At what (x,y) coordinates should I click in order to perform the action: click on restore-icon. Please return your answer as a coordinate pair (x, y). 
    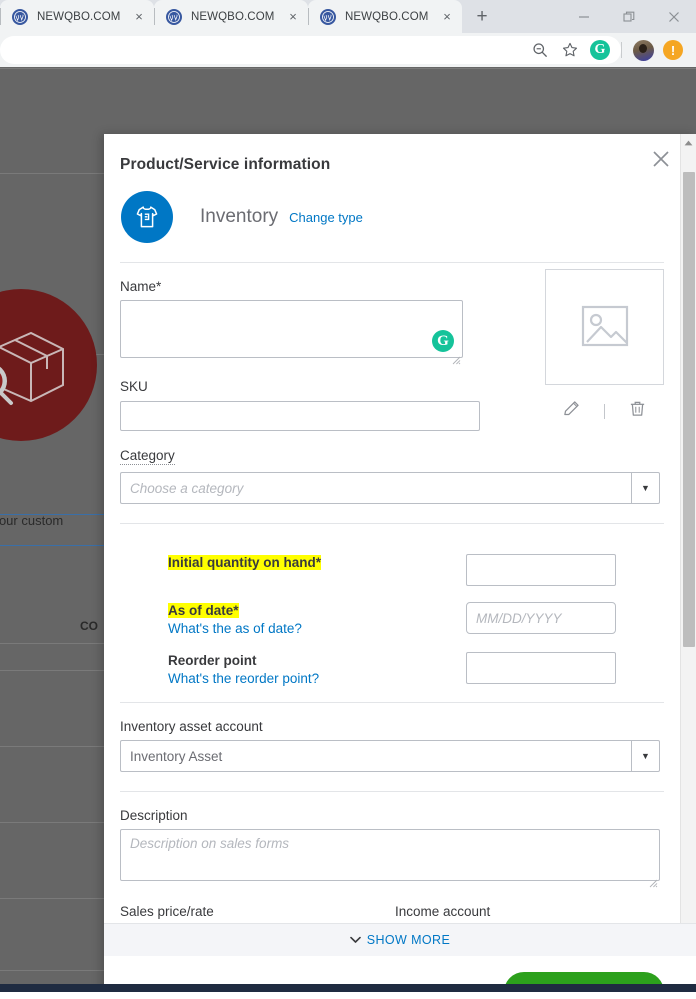
    Looking at the image, I should click on (628, 16).